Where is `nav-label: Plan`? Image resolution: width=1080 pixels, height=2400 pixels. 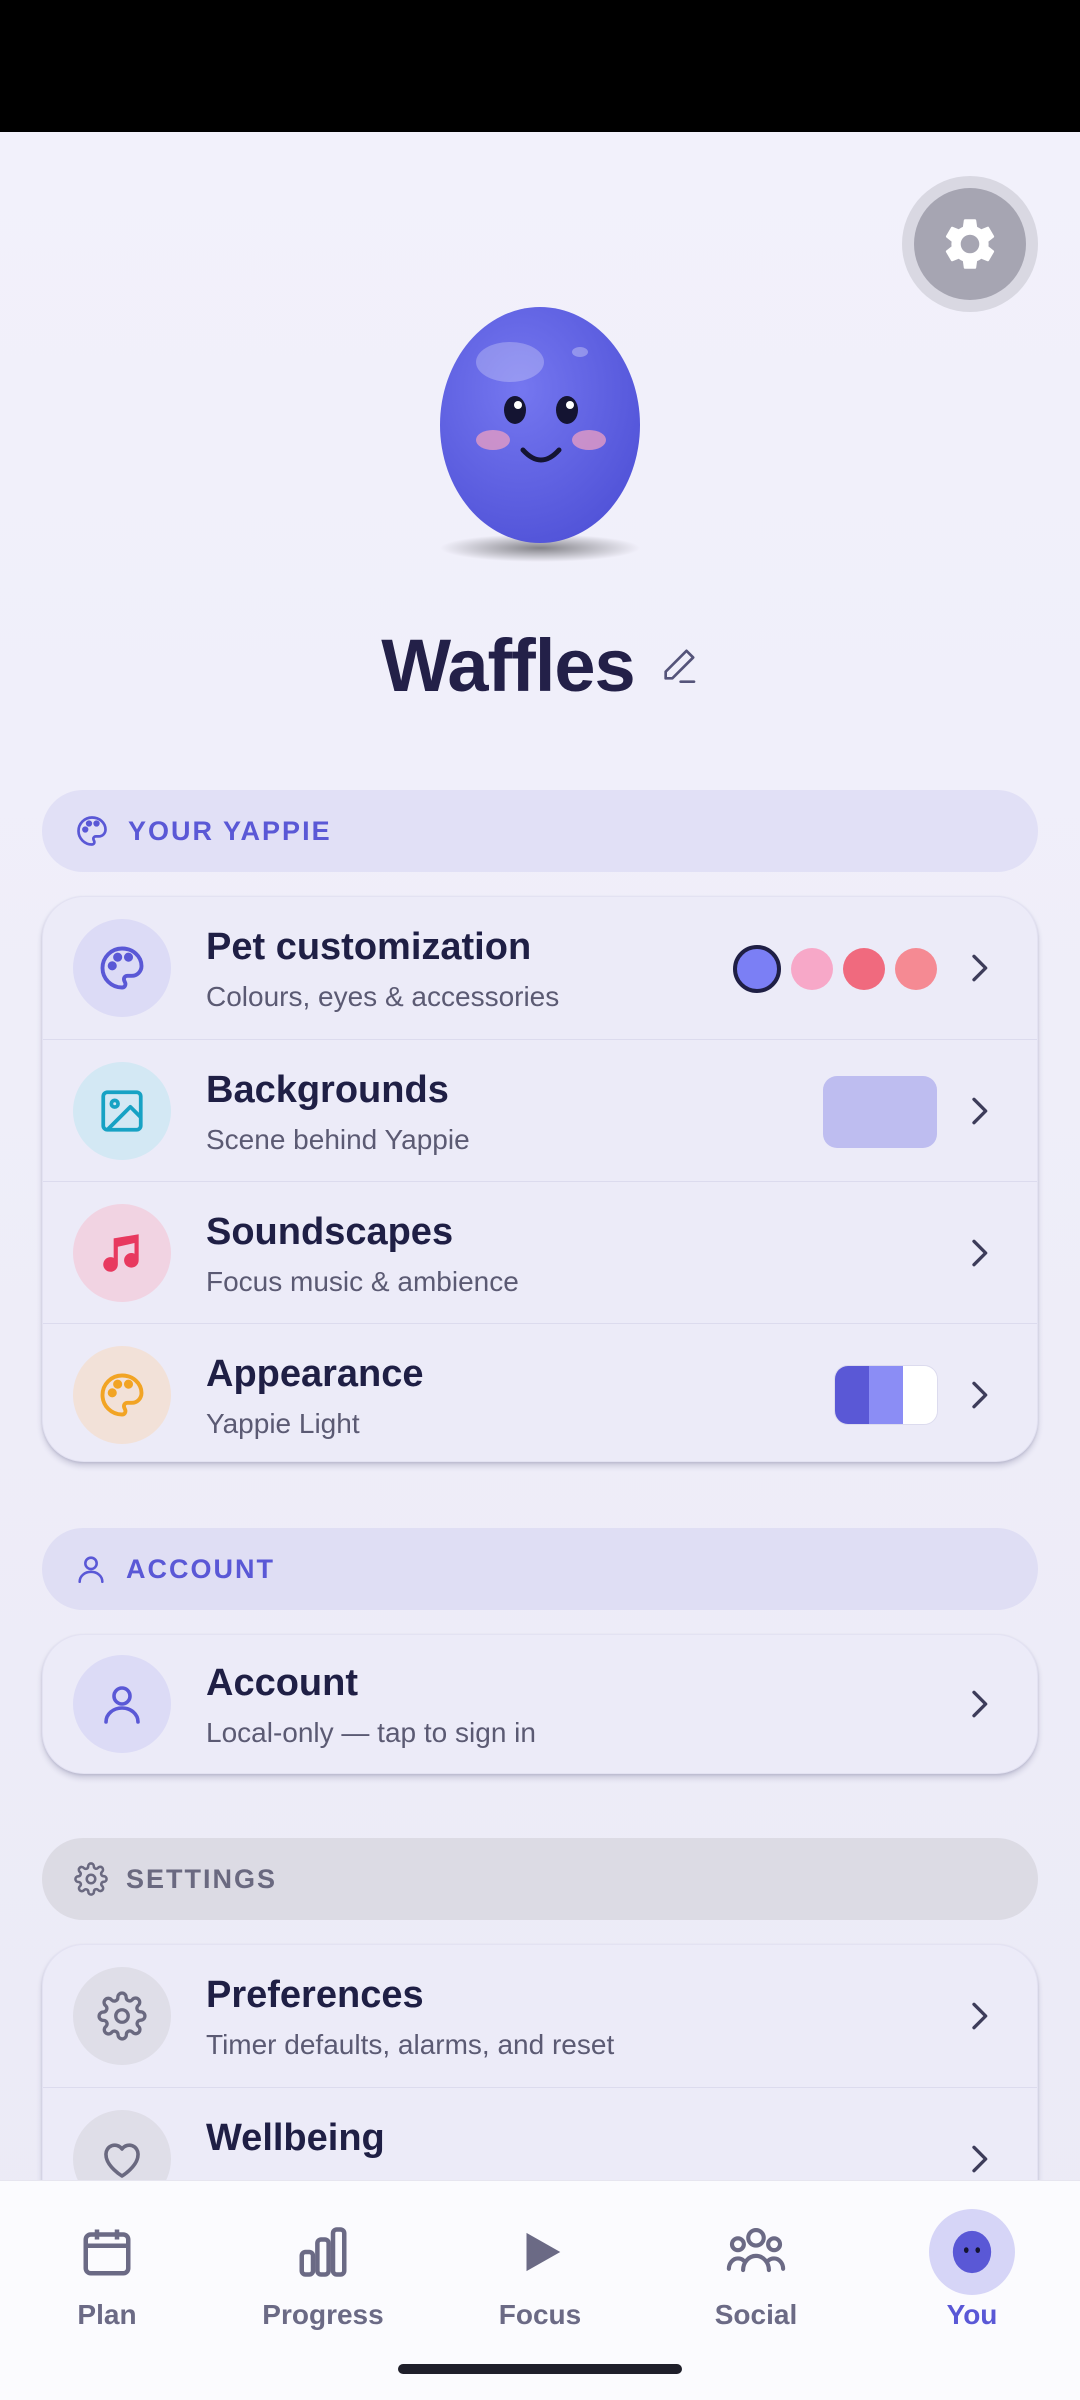 nav-label: Plan is located at coordinates (107, 2314).